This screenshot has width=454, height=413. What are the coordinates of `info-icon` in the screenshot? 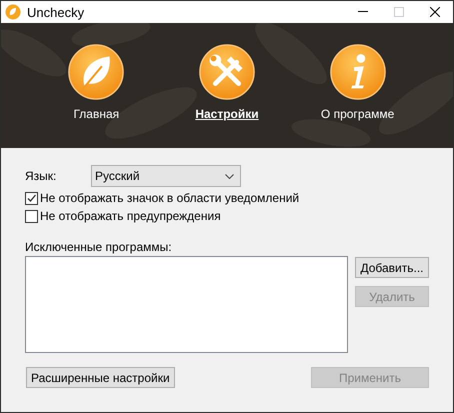 It's located at (357, 72).